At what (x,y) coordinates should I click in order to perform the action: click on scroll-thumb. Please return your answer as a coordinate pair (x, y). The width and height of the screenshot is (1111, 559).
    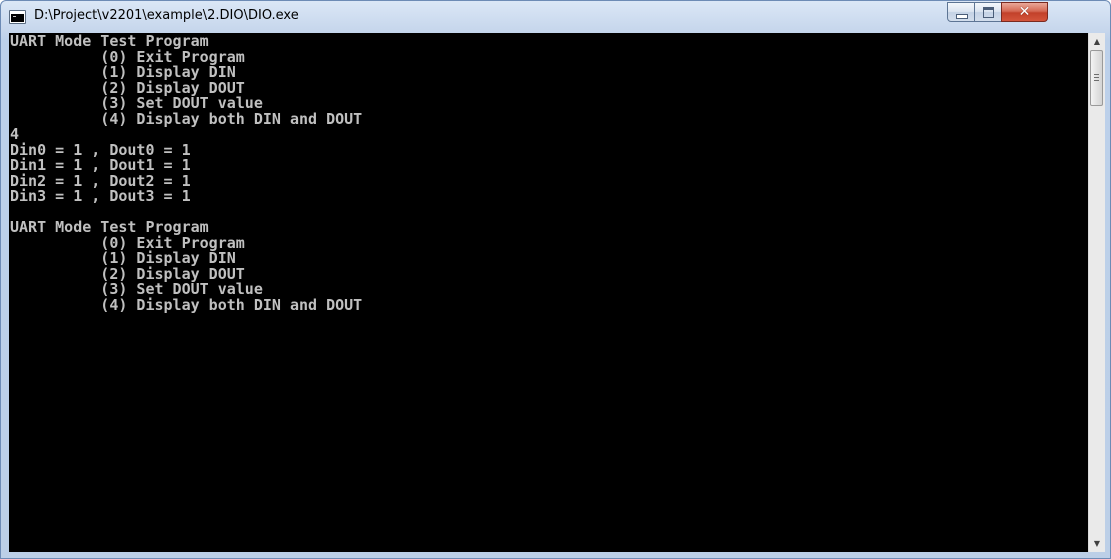
    Looking at the image, I should click on (1096, 78).